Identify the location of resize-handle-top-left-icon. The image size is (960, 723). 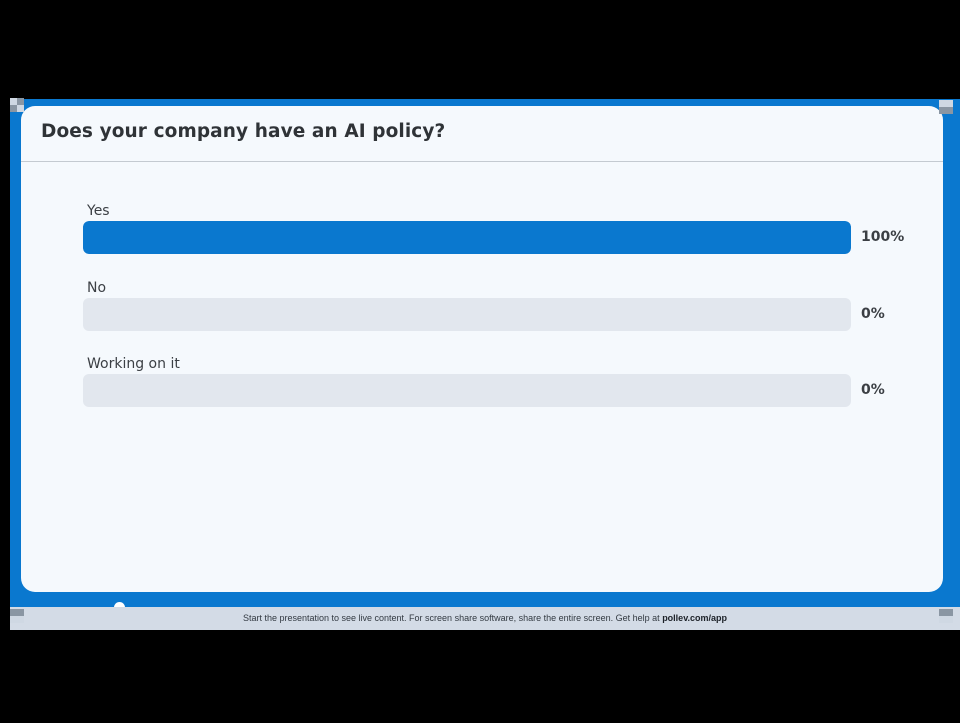
(17, 105).